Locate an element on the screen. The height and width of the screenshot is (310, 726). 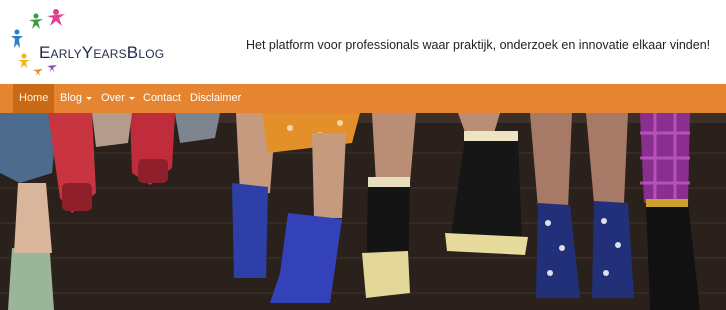
site-logo: EarlyYearsBlog is located at coordinates (88, 43).